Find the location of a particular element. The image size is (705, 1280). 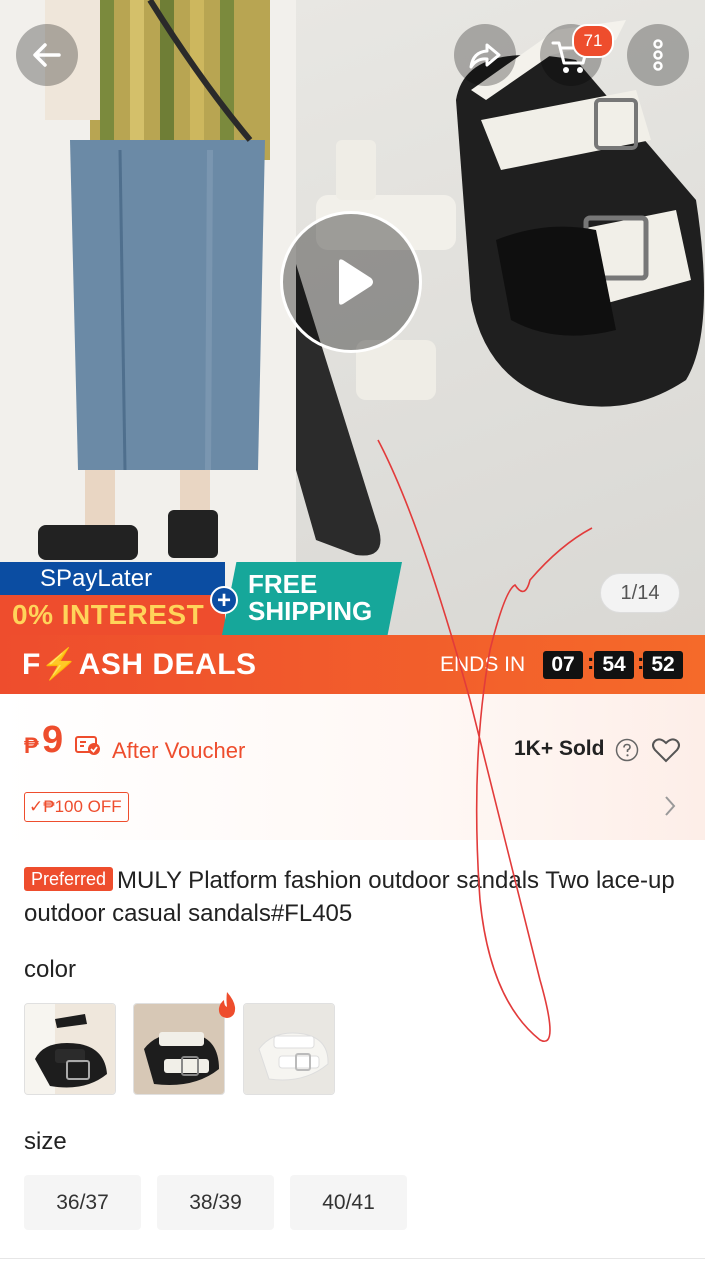

timer-hours: 07 is located at coordinates (563, 665).